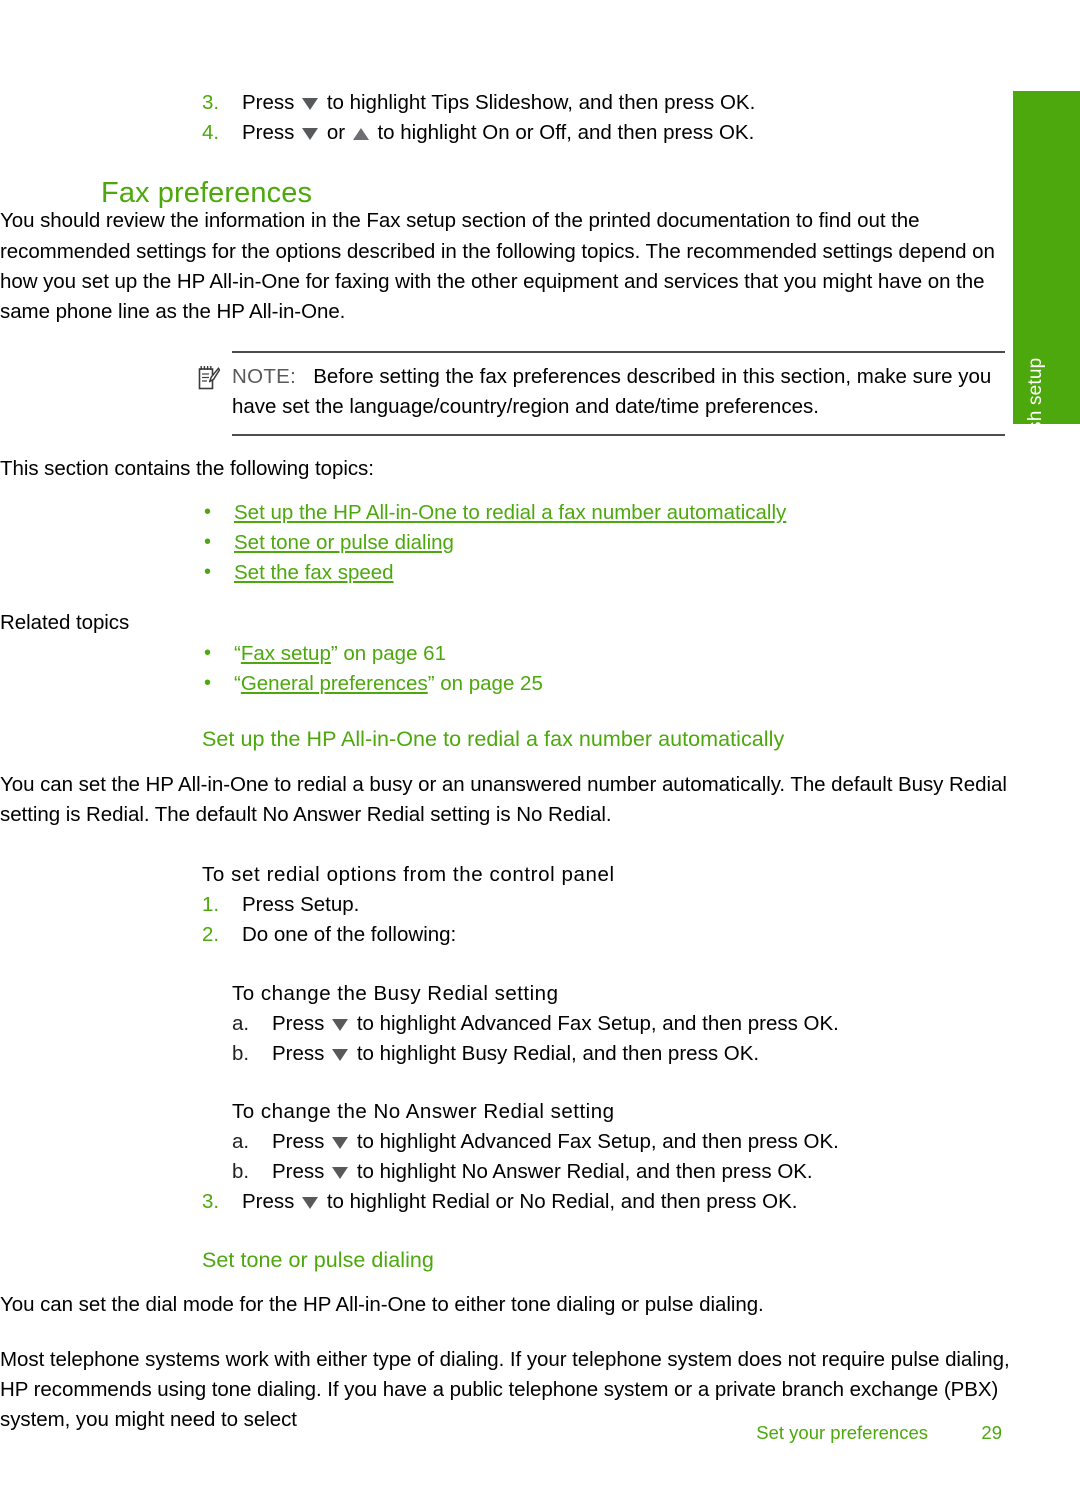 Image resolution: width=1080 pixels, height=1495 pixels. I want to click on section-heading-tone-pulse: Set tone or pulse dialing, so click(318, 1259).